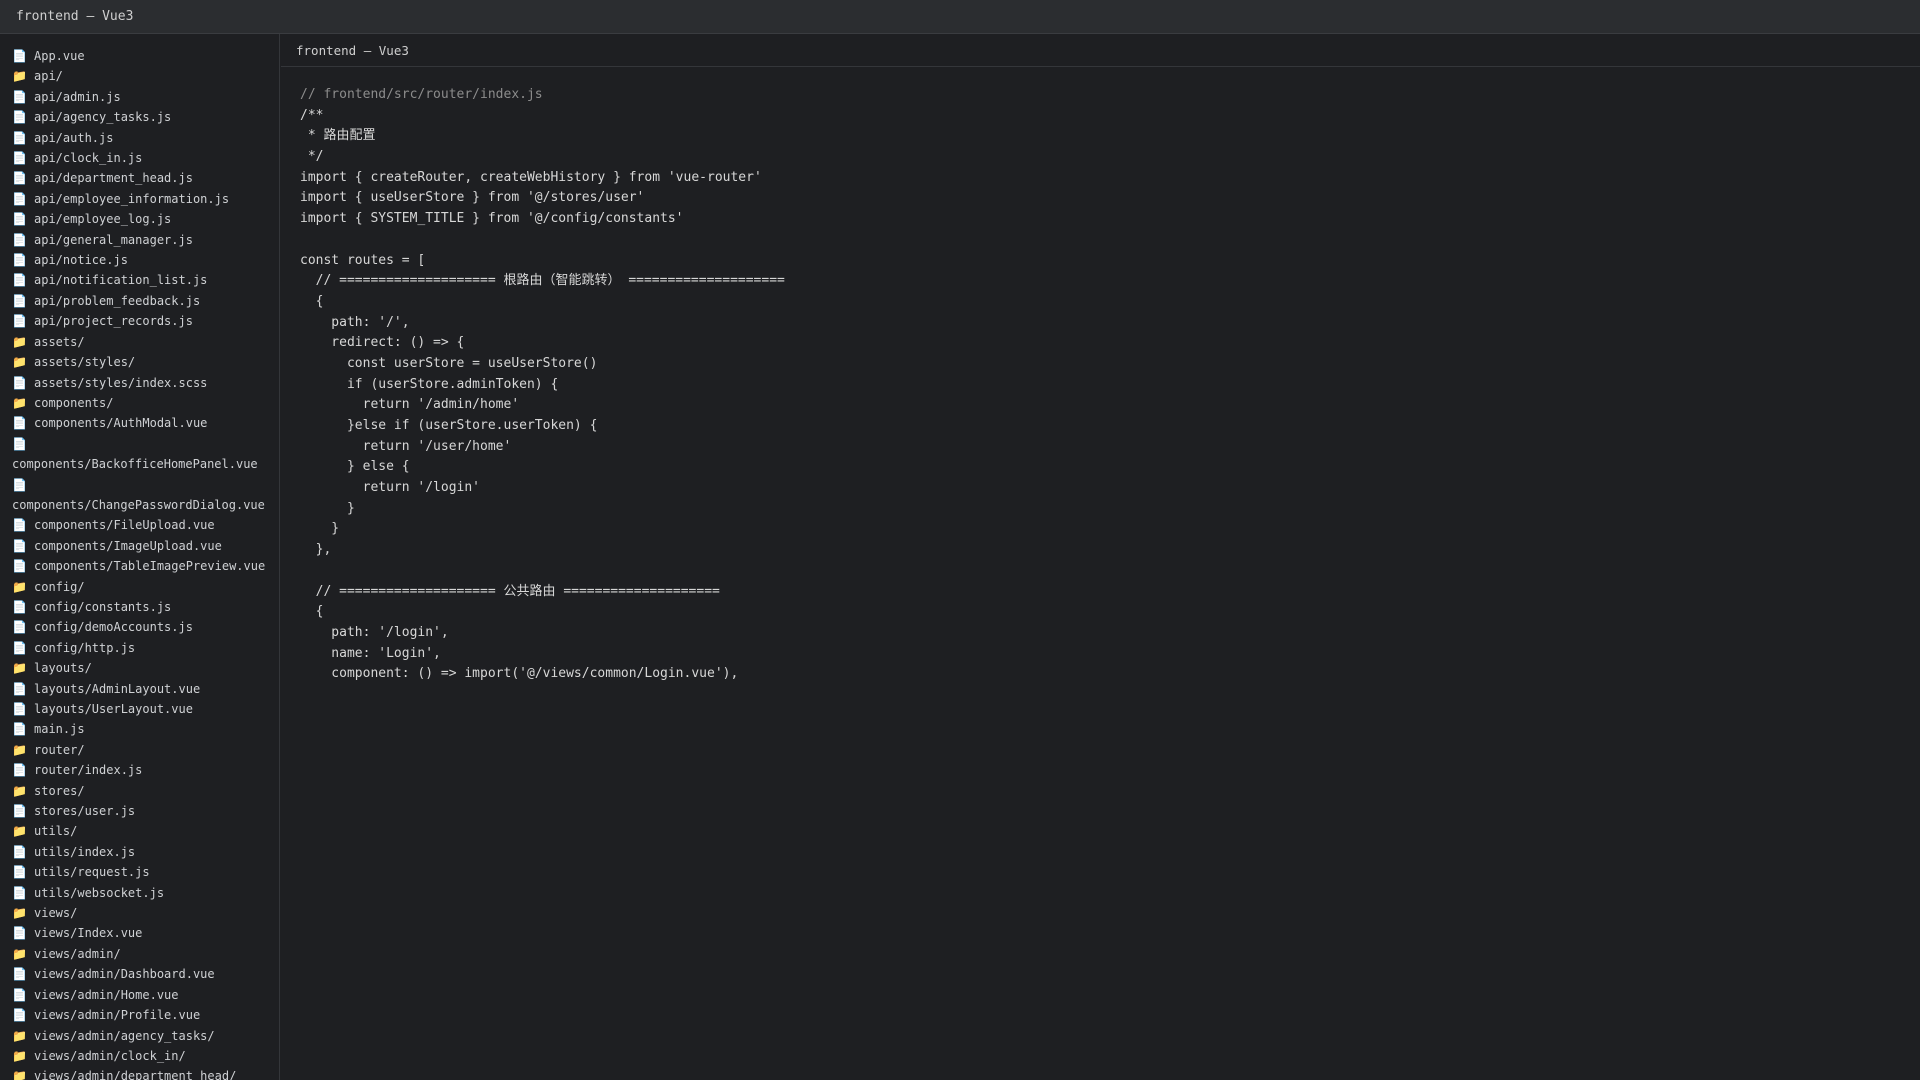 This screenshot has height=1080, width=1920. Describe the element at coordinates (421, 94) in the screenshot. I see `code-line: // frontend/src/router/index.js` at that location.